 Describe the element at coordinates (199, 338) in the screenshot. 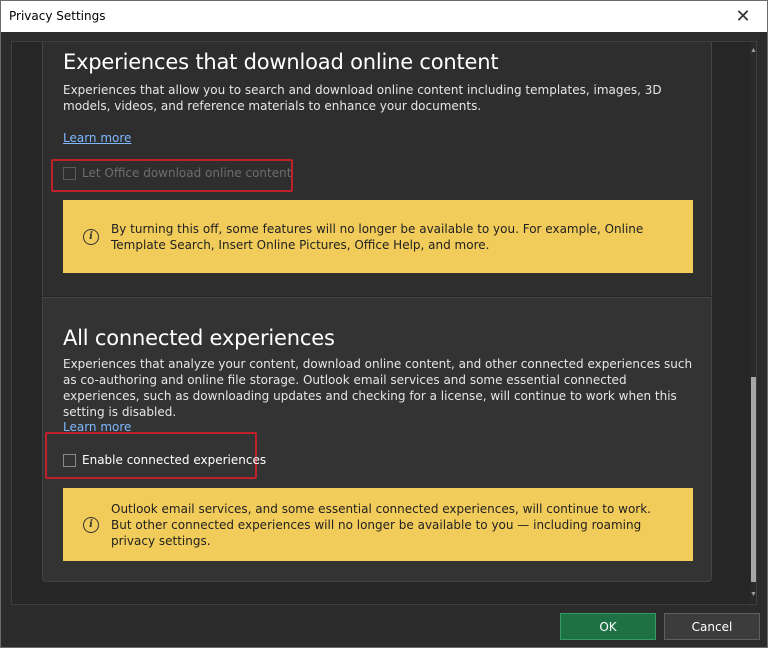

I see `section-heading: All connected experiences` at that location.